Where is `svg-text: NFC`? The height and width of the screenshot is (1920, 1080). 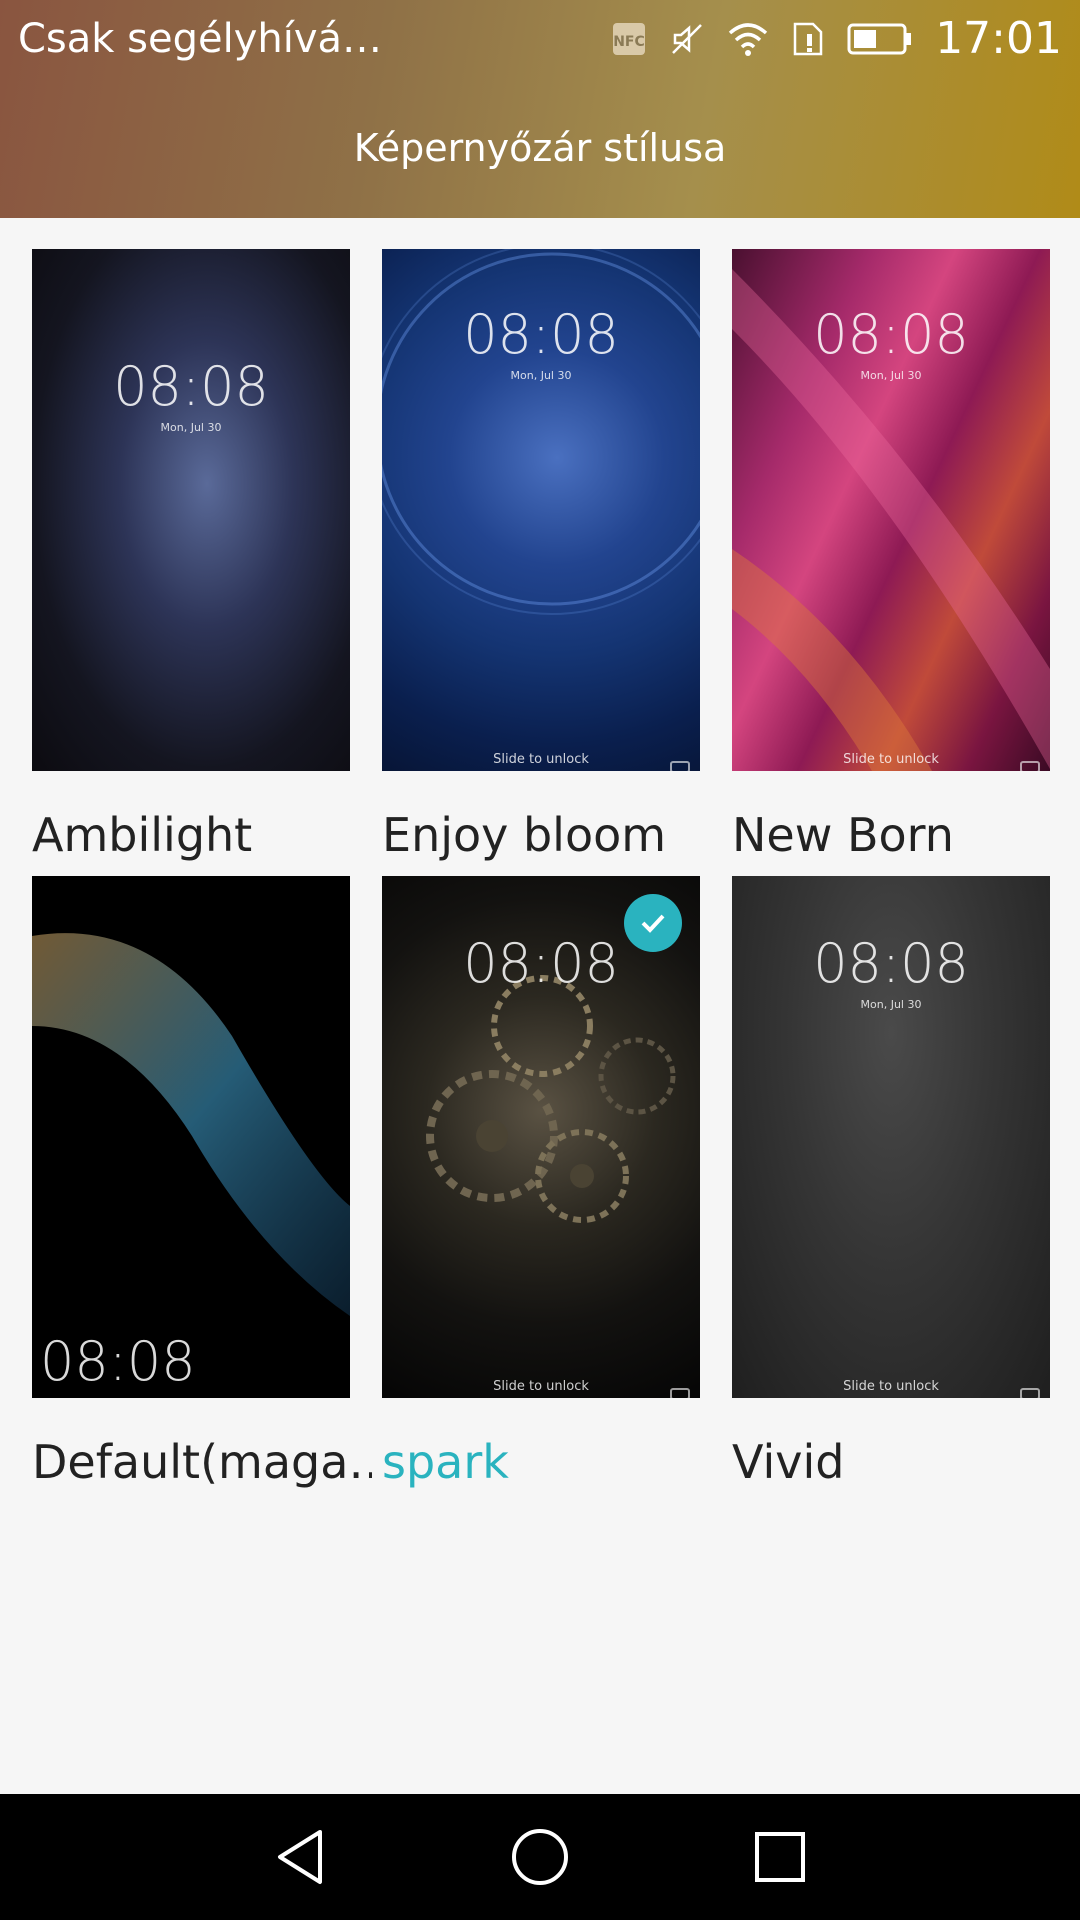 svg-text: NFC is located at coordinates (629, 42).